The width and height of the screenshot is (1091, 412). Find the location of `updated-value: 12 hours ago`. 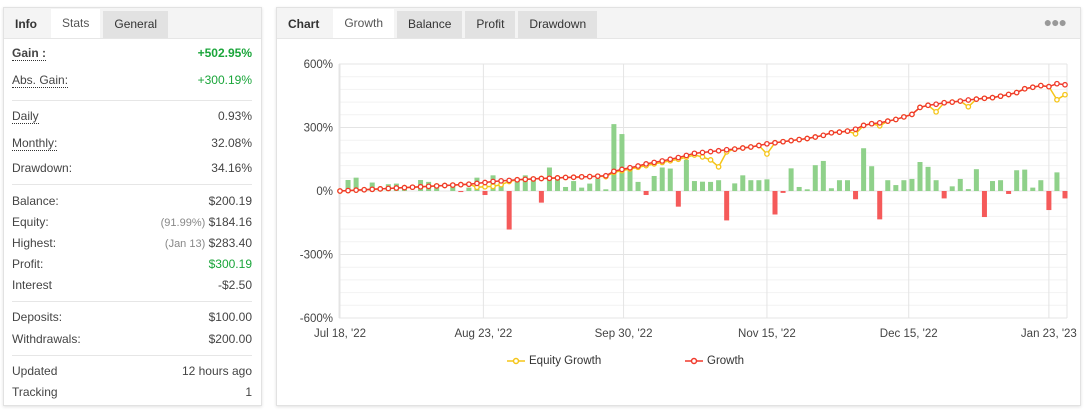

updated-value: 12 hours ago is located at coordinates (216, 371).